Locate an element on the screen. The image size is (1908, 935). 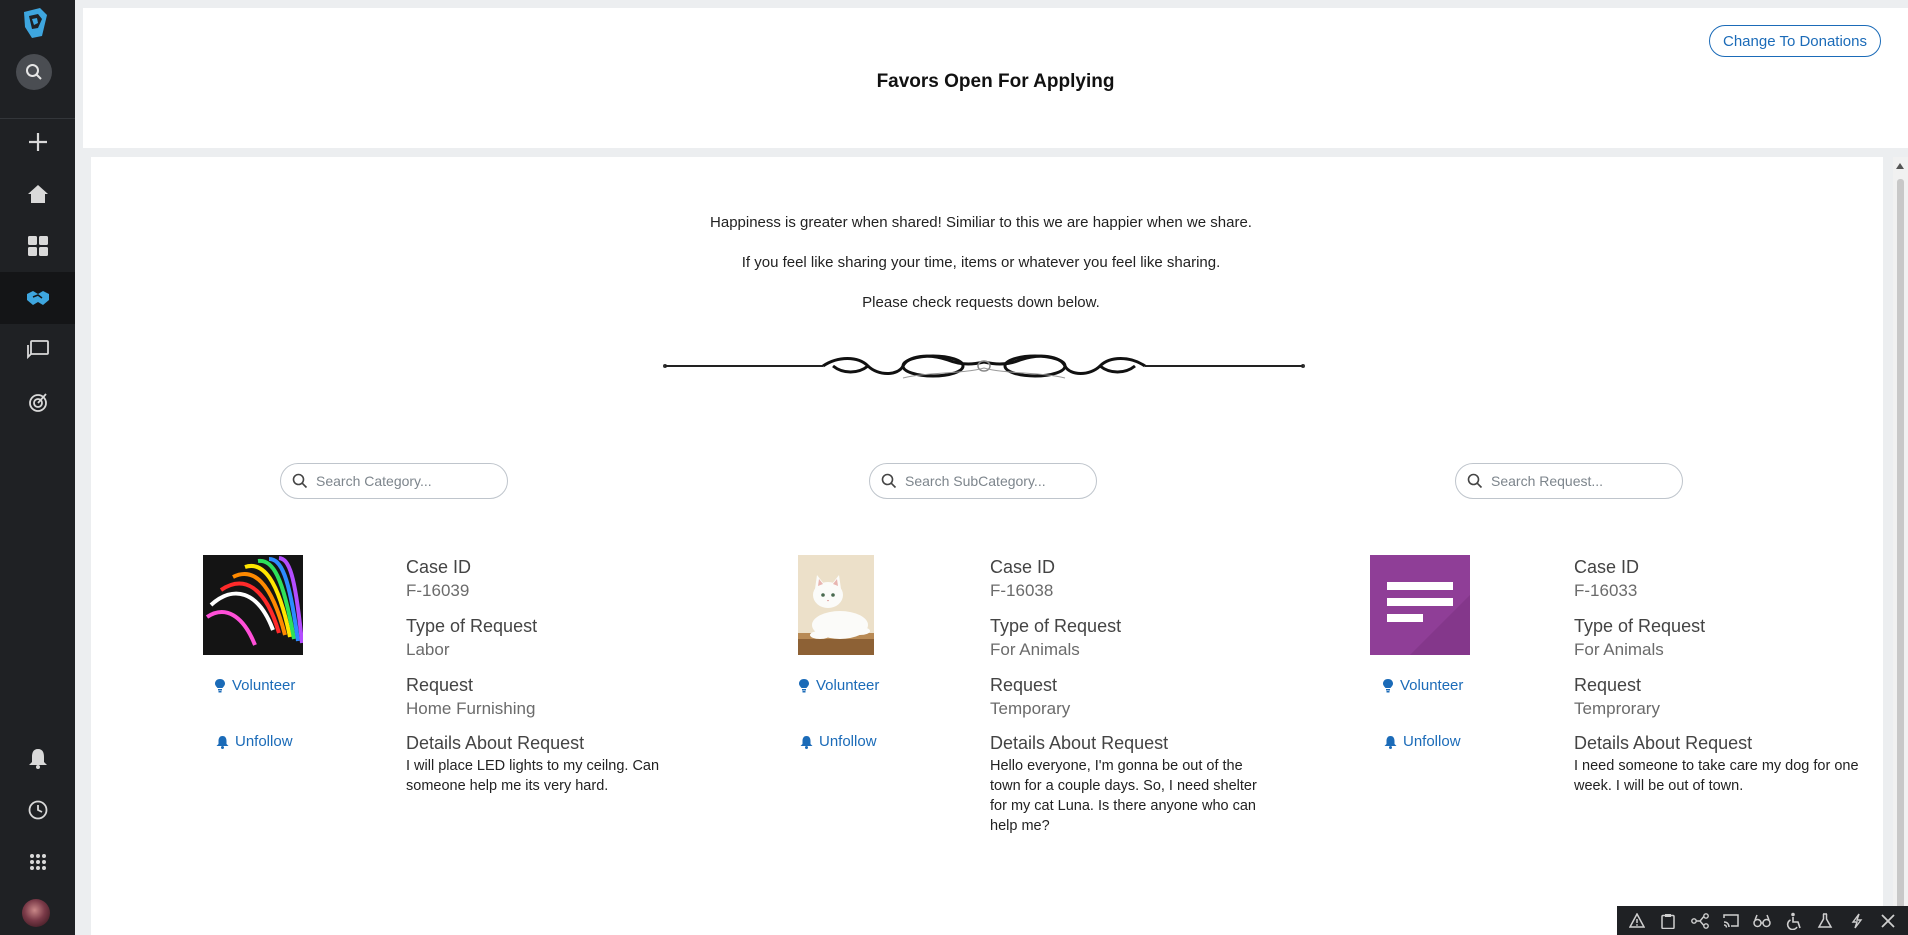
request-value: Home Furnishing is located at coordinates (471, 708).